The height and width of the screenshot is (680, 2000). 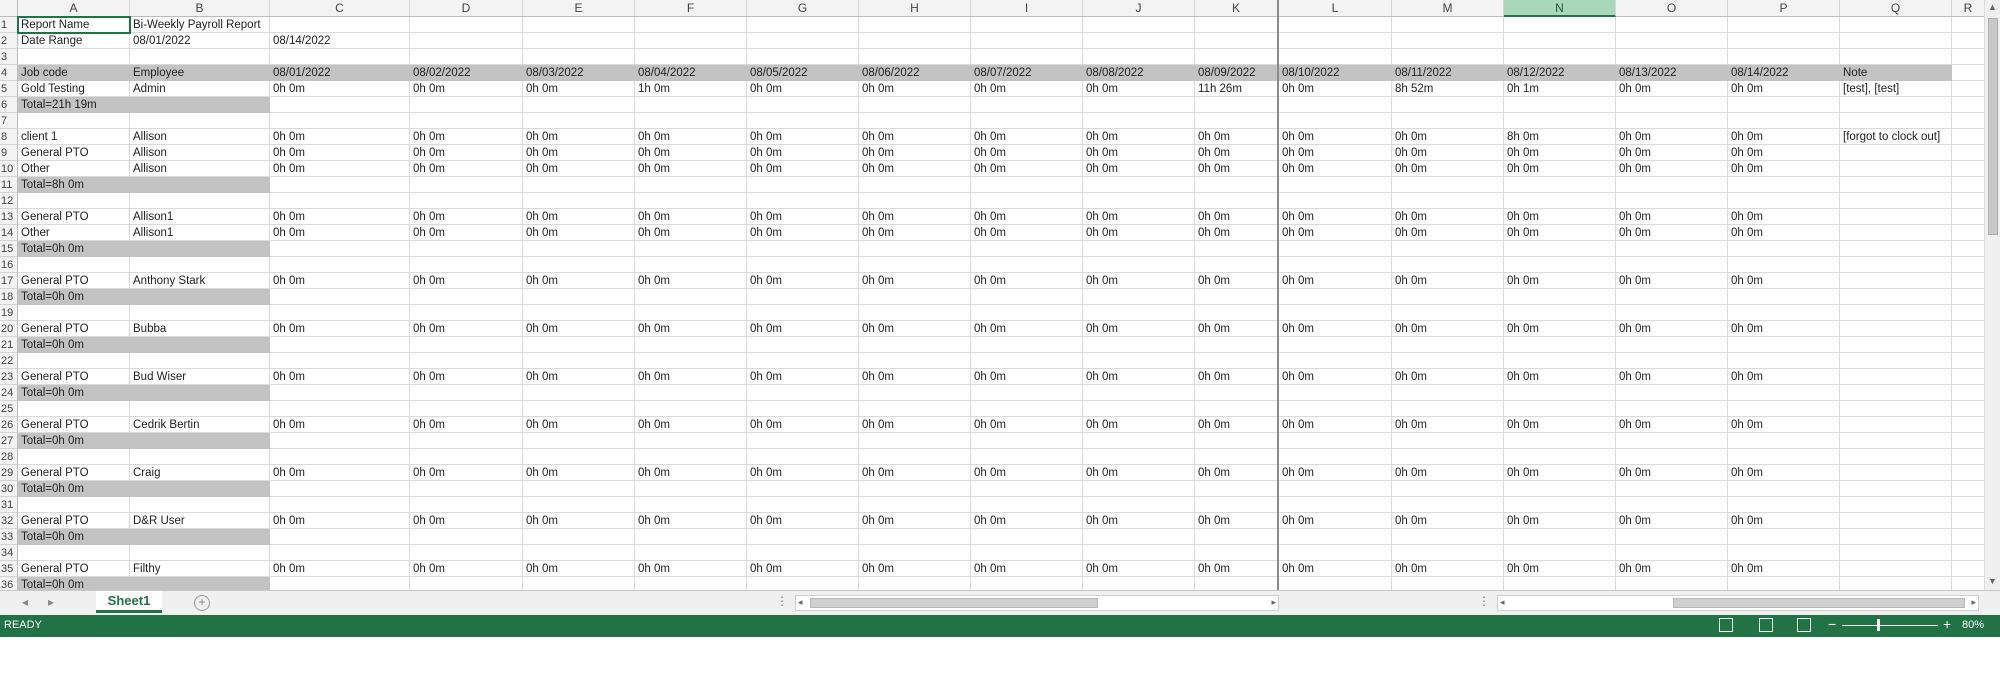 I want to click on column-header-c: C, so click(x=340, y=8).